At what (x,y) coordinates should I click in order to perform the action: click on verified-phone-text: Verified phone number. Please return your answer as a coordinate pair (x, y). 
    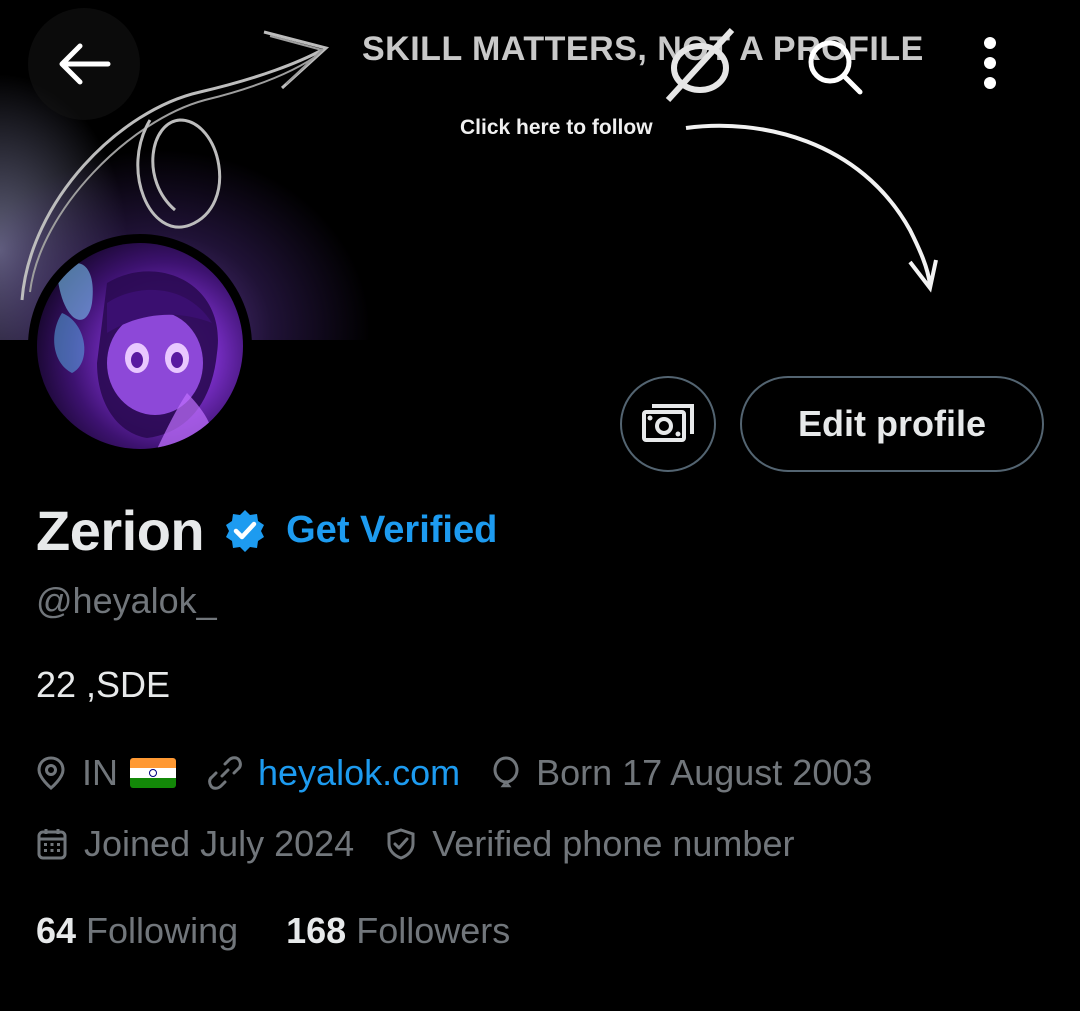
    Looking at the image, I should click on (613, 843).